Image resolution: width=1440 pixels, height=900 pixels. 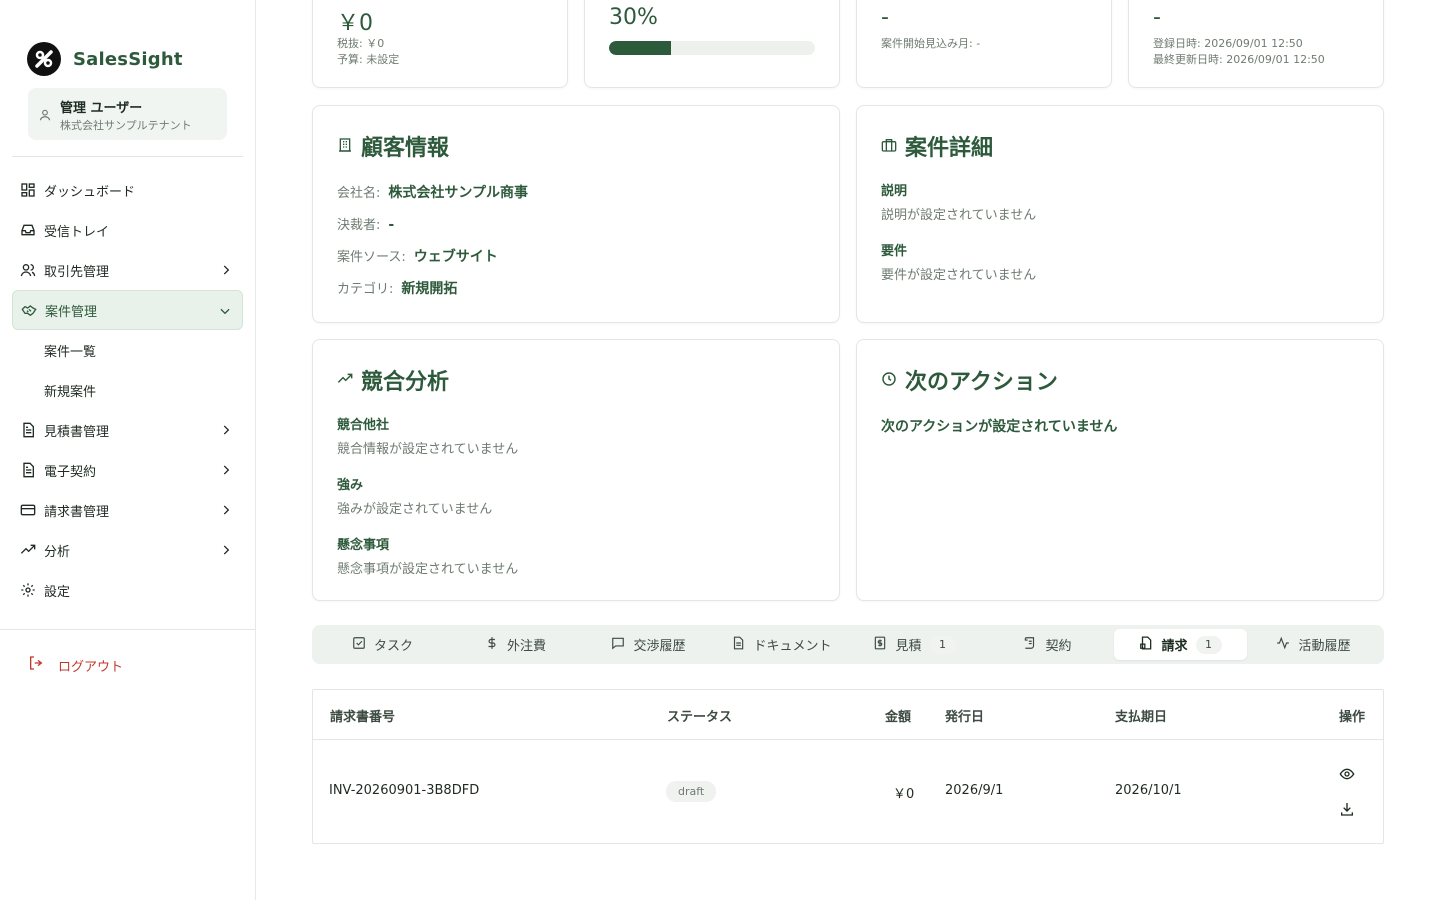 What do you see at coordinates (404, 790) in the screenshot?
I see `invoice-number: INV-20260901-3B8DFD` at bounding box center [404, 790].